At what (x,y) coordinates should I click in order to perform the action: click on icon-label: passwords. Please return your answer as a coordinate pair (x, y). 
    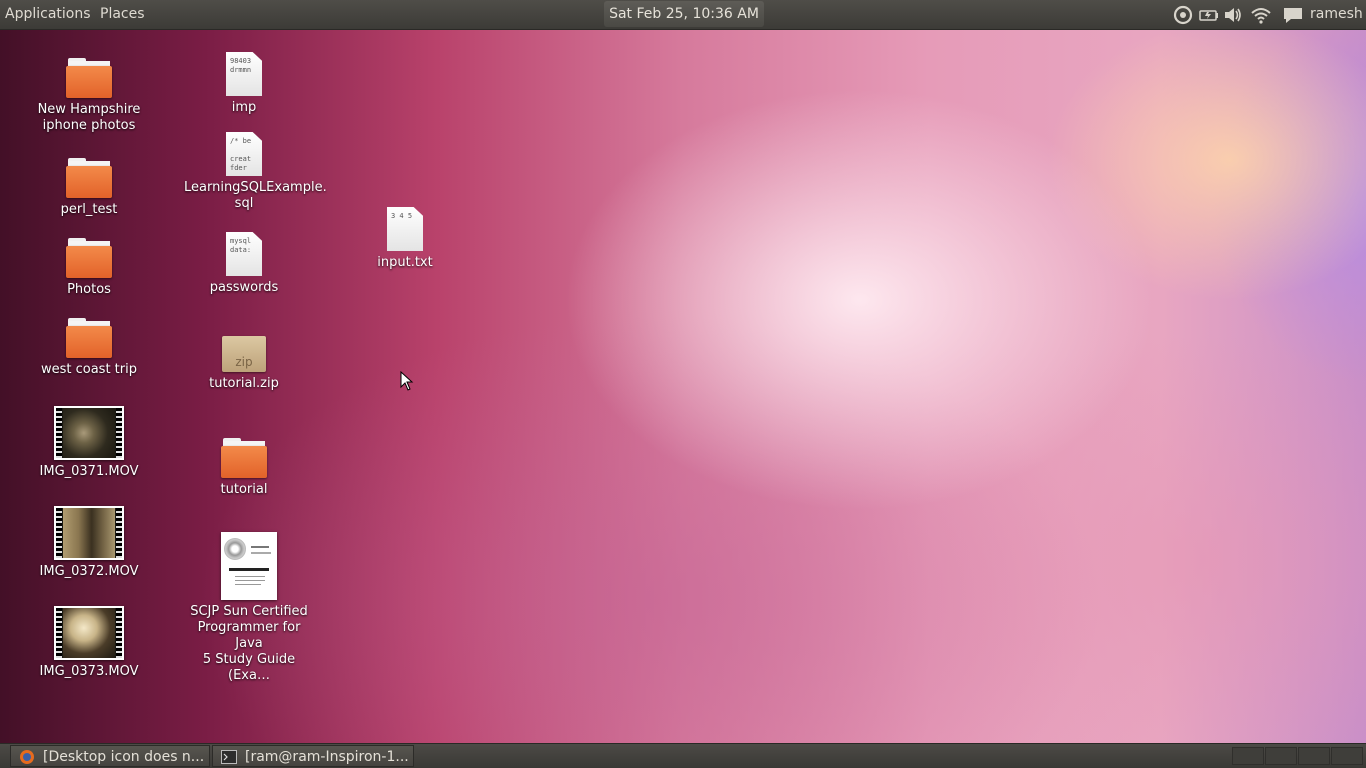
    Looking at the image, I should click on (244, 287).